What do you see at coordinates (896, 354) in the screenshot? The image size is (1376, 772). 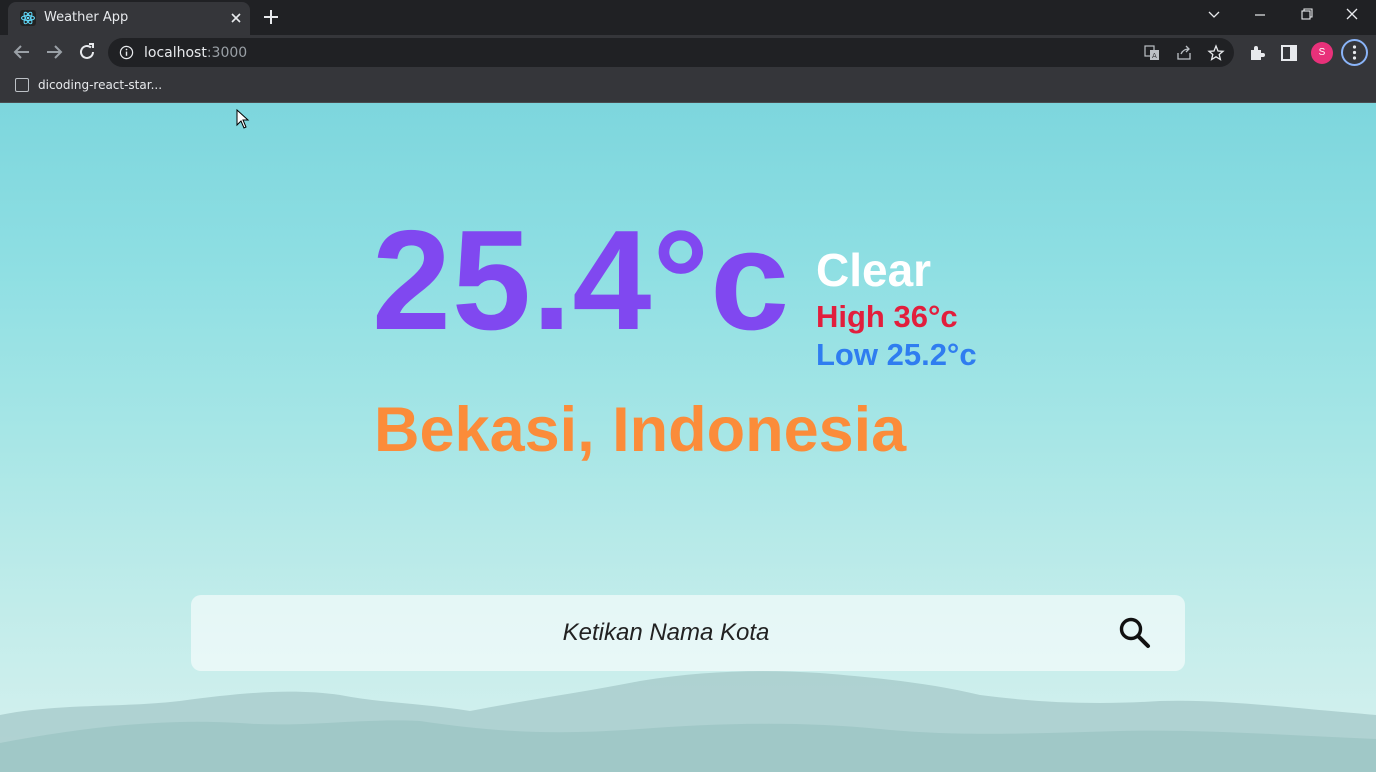 I see `low-temperature: Low 25.2°c` at bounding box center [896, 354].